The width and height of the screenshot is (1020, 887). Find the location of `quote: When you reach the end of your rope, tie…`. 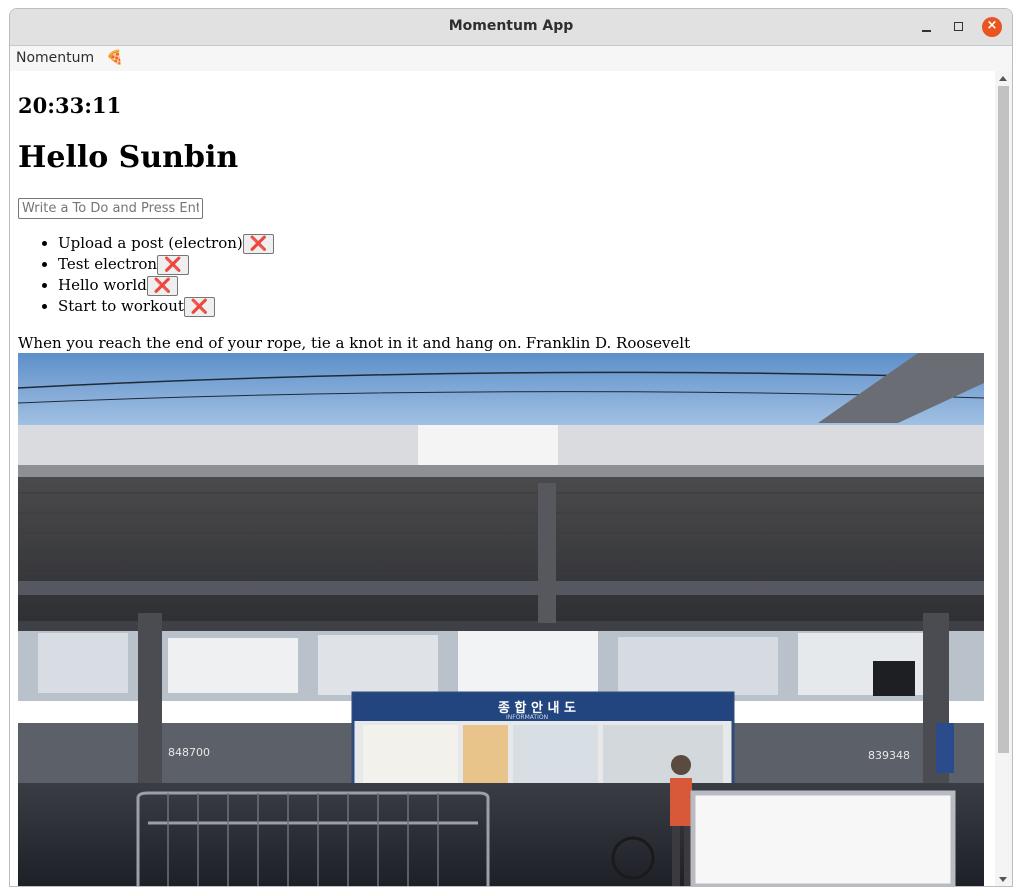

quote: When you reach the end of your rope, tie… is located at coordinates (354, 343).